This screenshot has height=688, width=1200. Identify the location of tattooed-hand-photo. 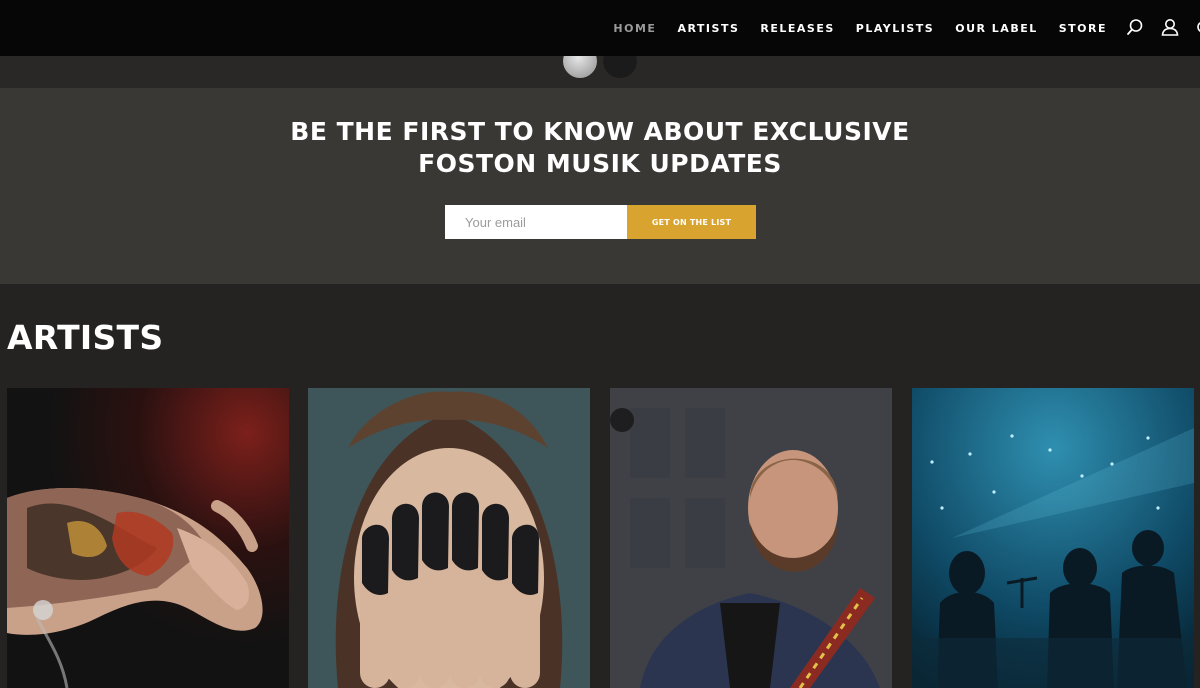
(148, 538).